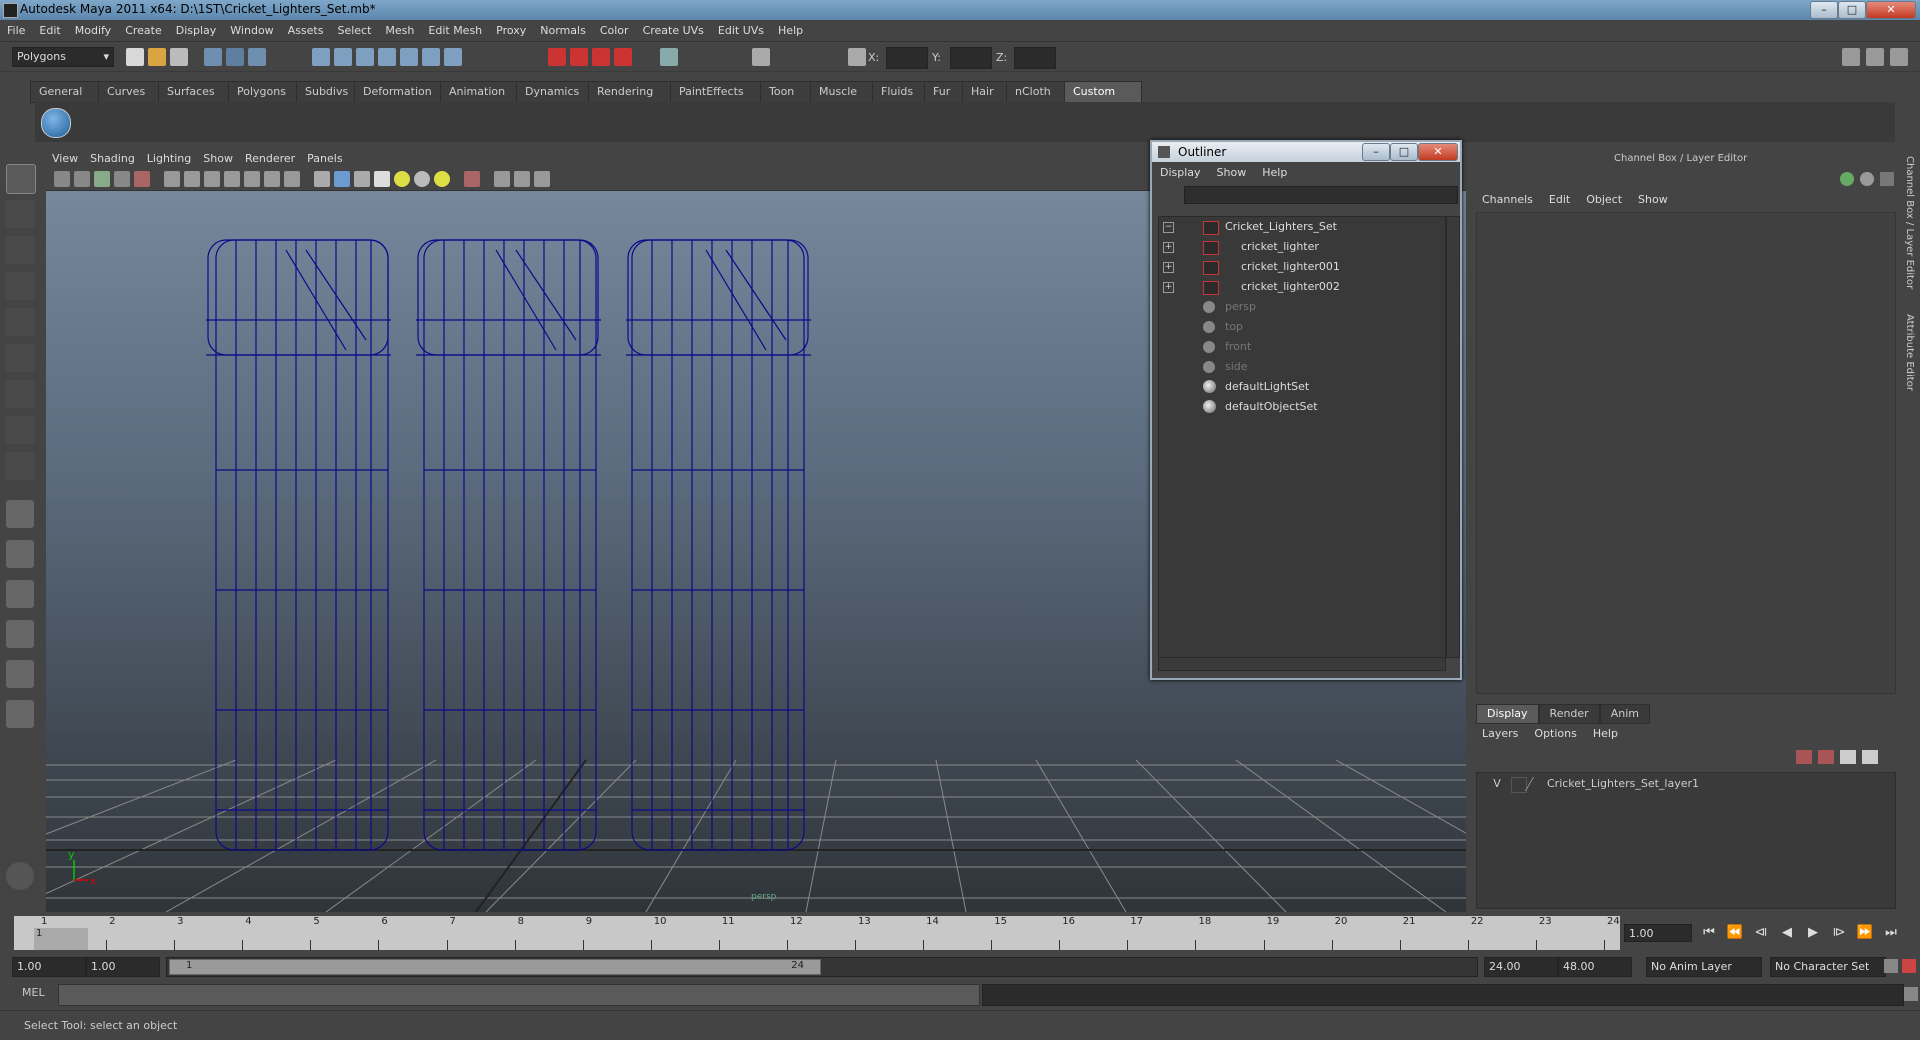  Describe the element at coordinates (1761, 933) in the screenshot. I see `step-back-frame-button: ⧏` at that location.